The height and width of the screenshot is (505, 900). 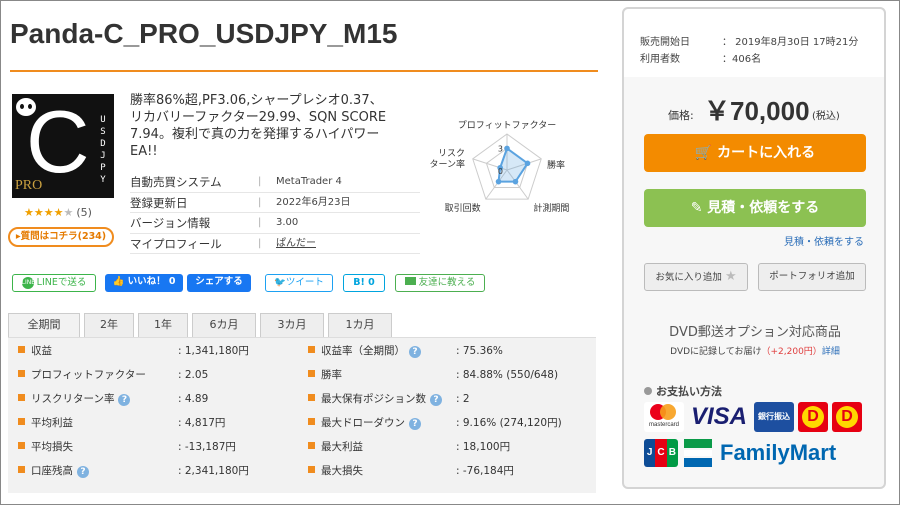 What do you see at coordinates (774, 417) in the screenshot?
I see `bank-transfer-logo: 銀行振込` at bounding box center [774, 417].